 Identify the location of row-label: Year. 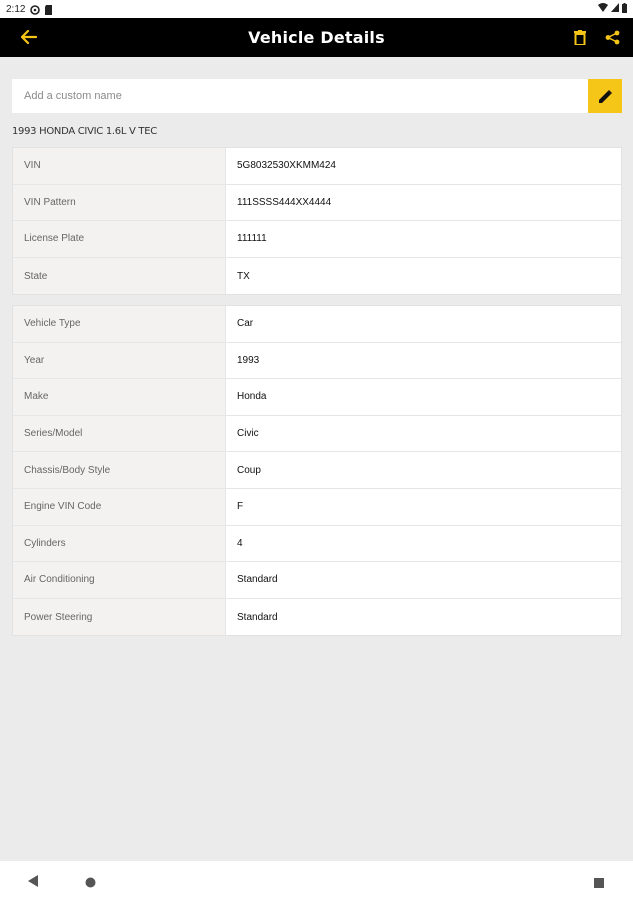
(119, 360).